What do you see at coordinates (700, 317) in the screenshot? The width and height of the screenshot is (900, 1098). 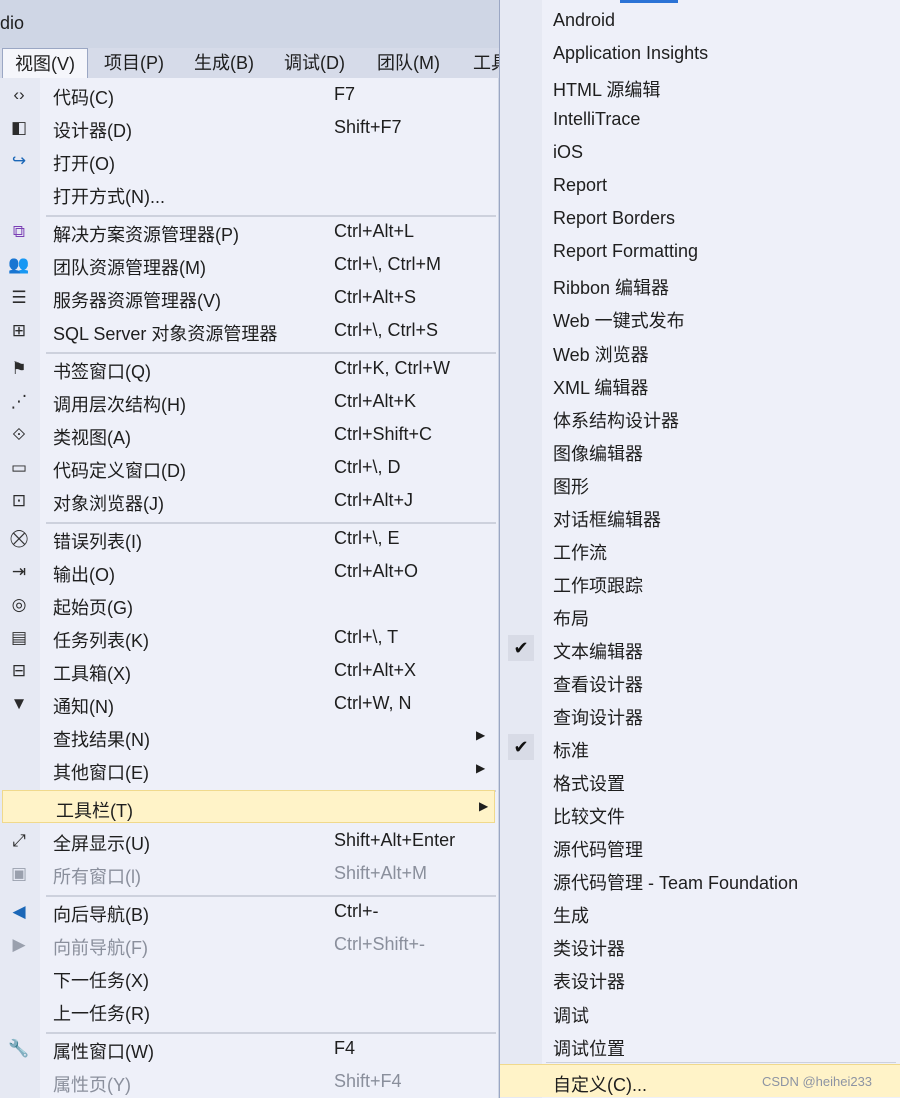 I see `toolbar-submenu-item: Web 一键式发布` at bounding box center [700, 317].